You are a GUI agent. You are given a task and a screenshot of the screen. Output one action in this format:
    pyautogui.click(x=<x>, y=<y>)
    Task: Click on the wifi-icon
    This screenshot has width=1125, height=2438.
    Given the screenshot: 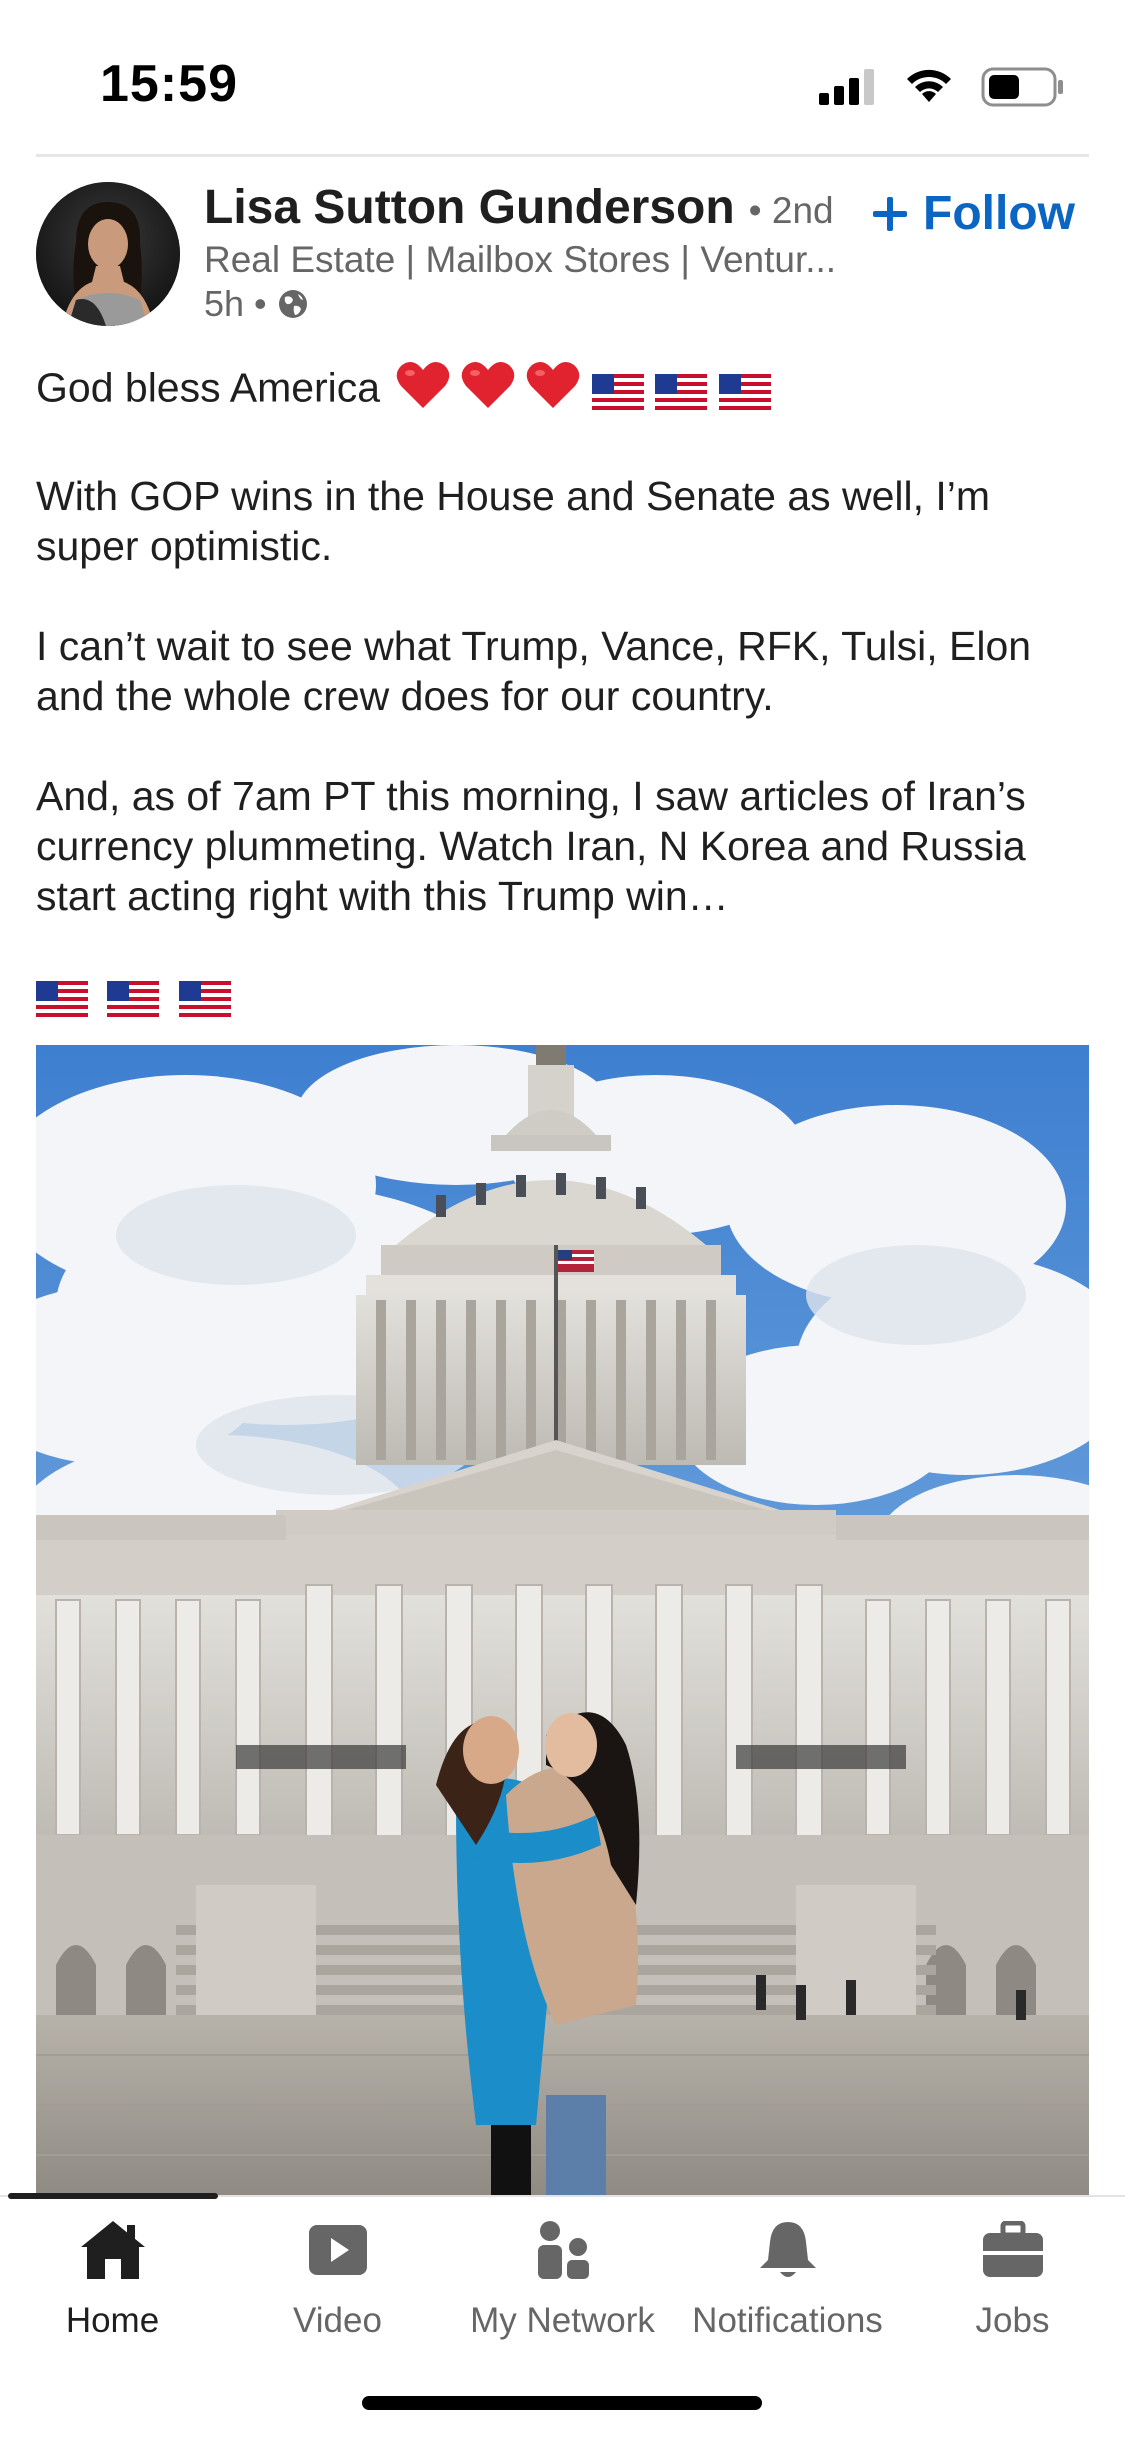 What is the action you would take?
    pyautogui.click(x=929, y=85)
    